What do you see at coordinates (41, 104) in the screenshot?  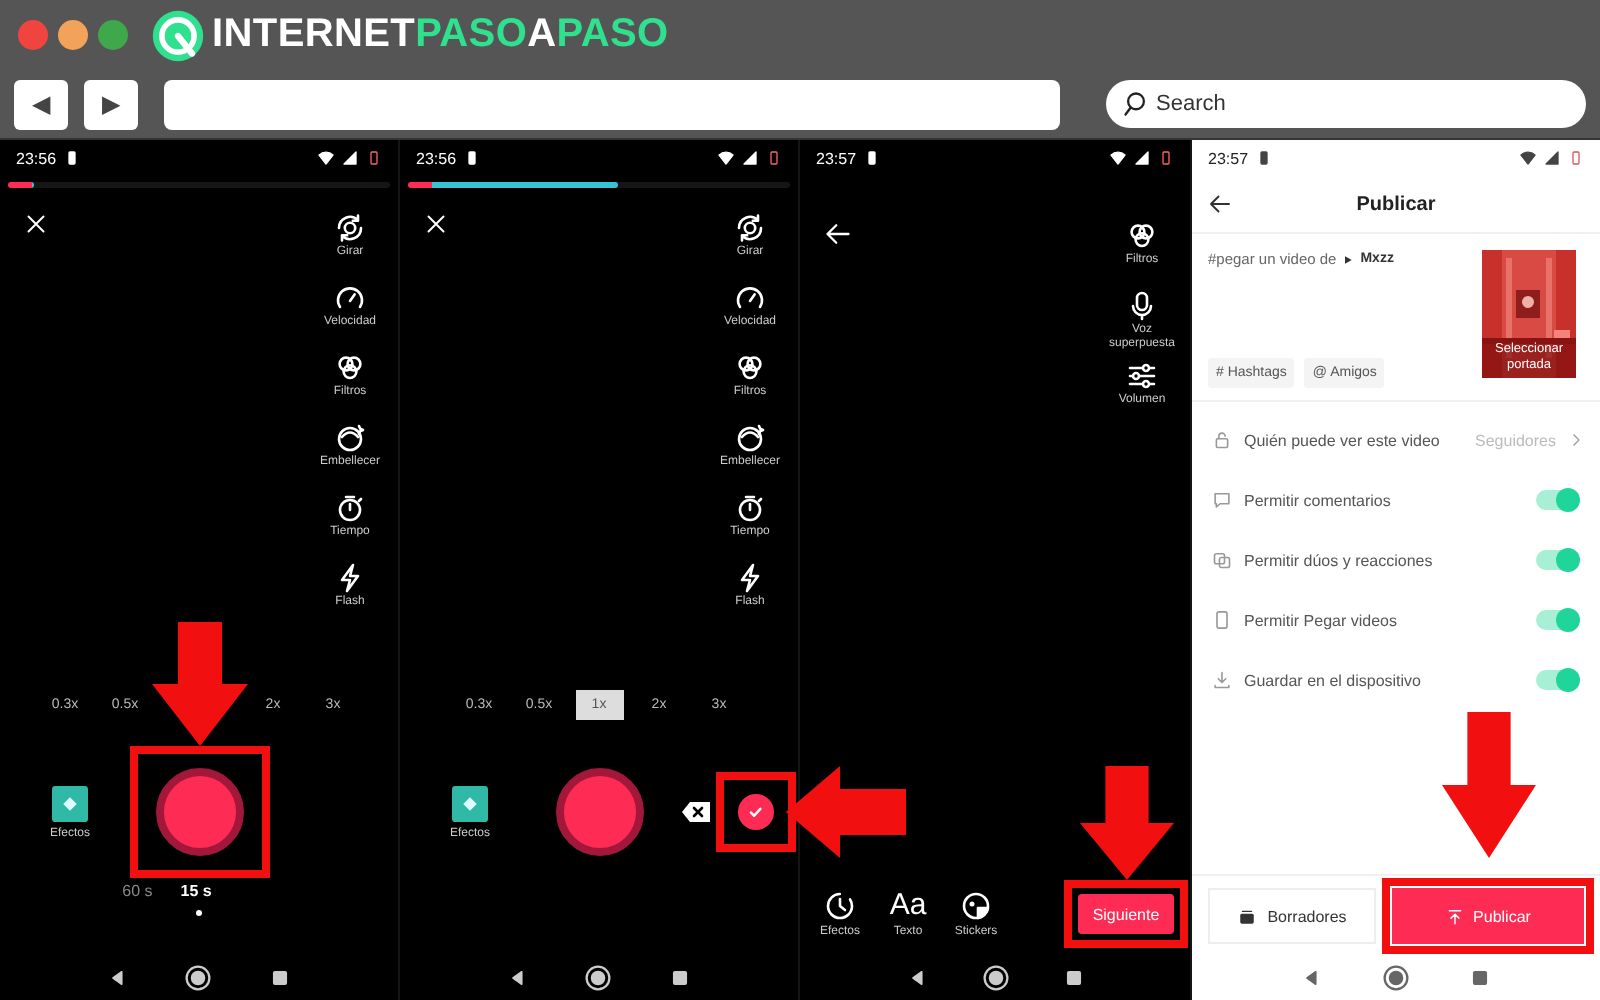 I see `back-button: ◀` at bounding box center [41, 104].